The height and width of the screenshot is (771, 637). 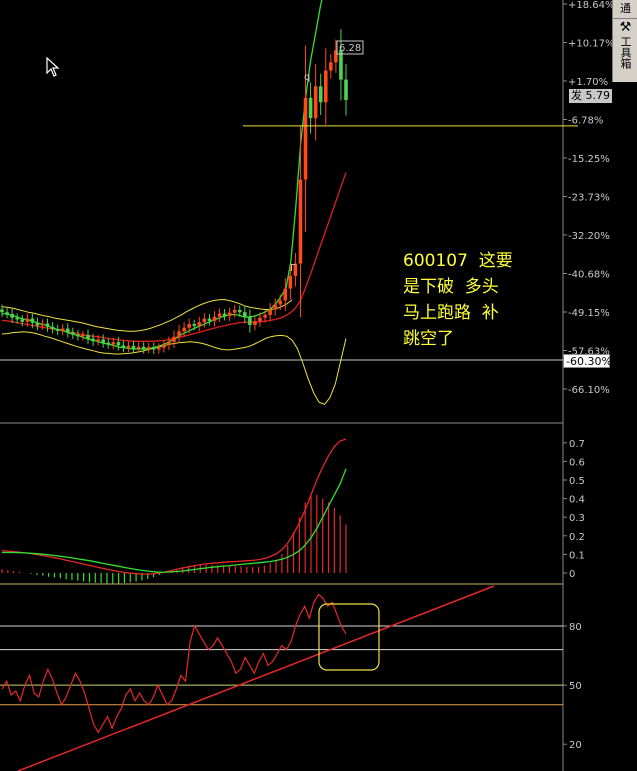 I want to click on macd-tick-label: 0.1, so click(x=577, y=555).